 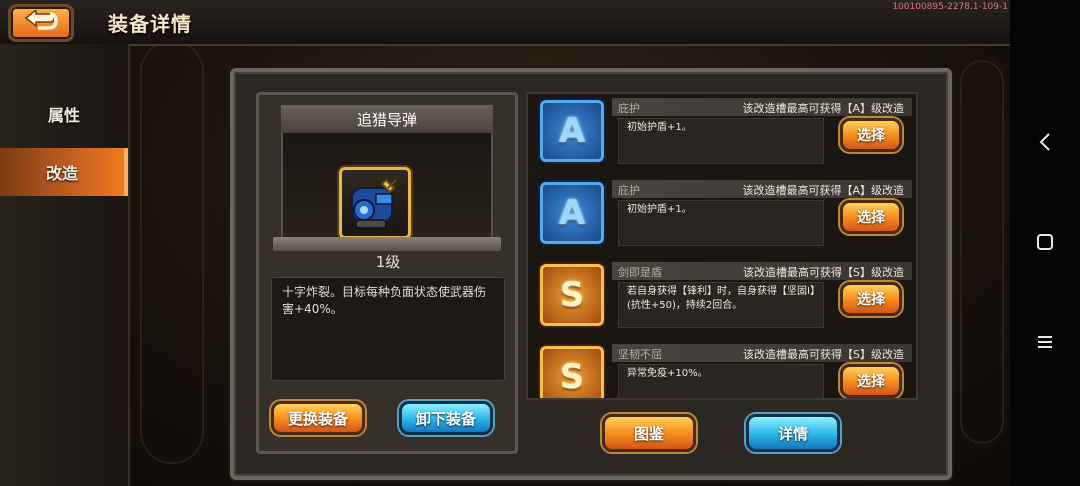 I want to click on replace-equipment-button: 更换装备, so click(x=318, y=418).